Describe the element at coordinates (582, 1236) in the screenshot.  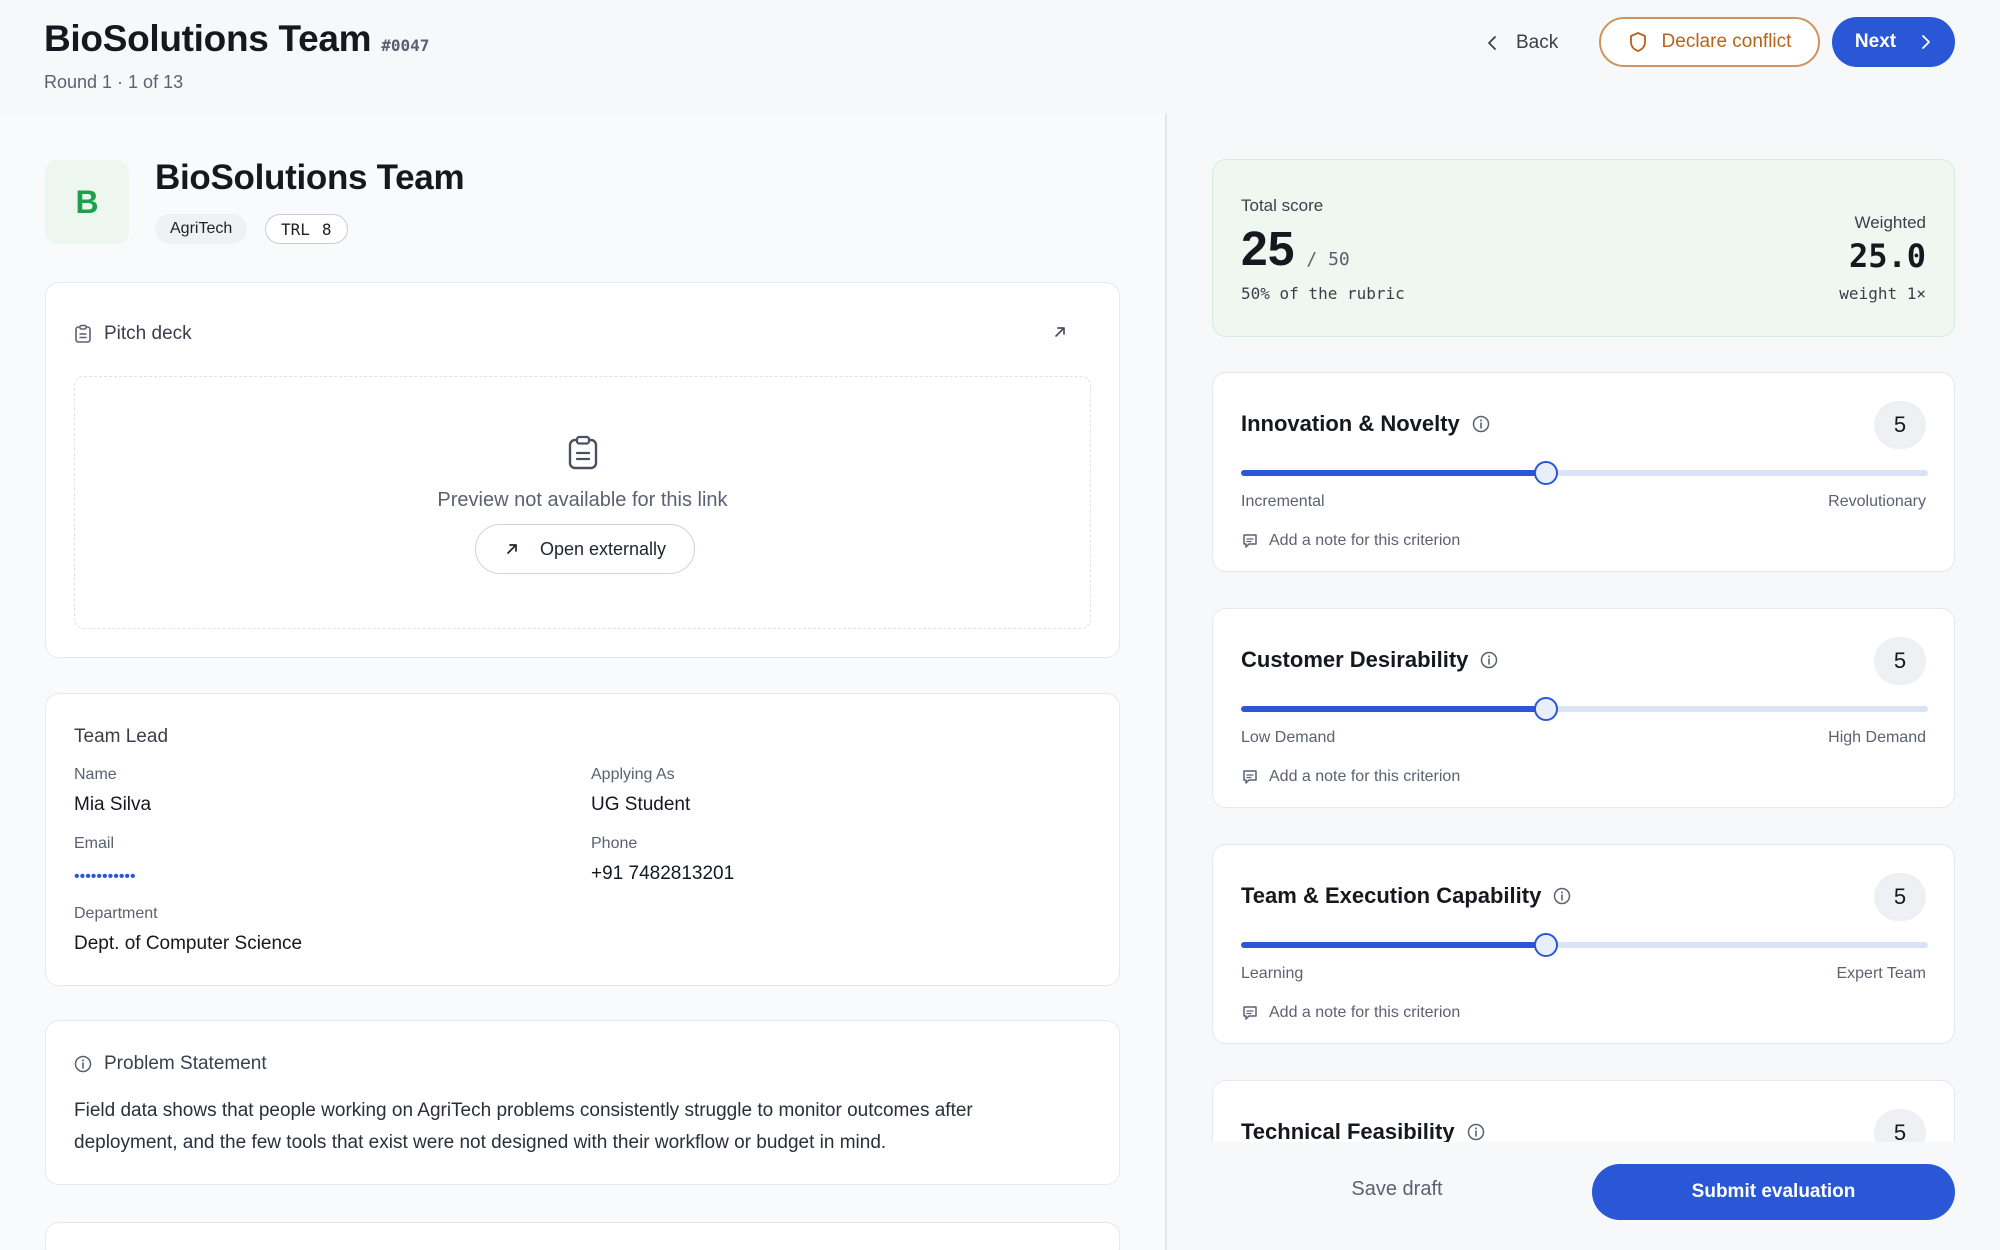
I see `next-section-card` at that location.